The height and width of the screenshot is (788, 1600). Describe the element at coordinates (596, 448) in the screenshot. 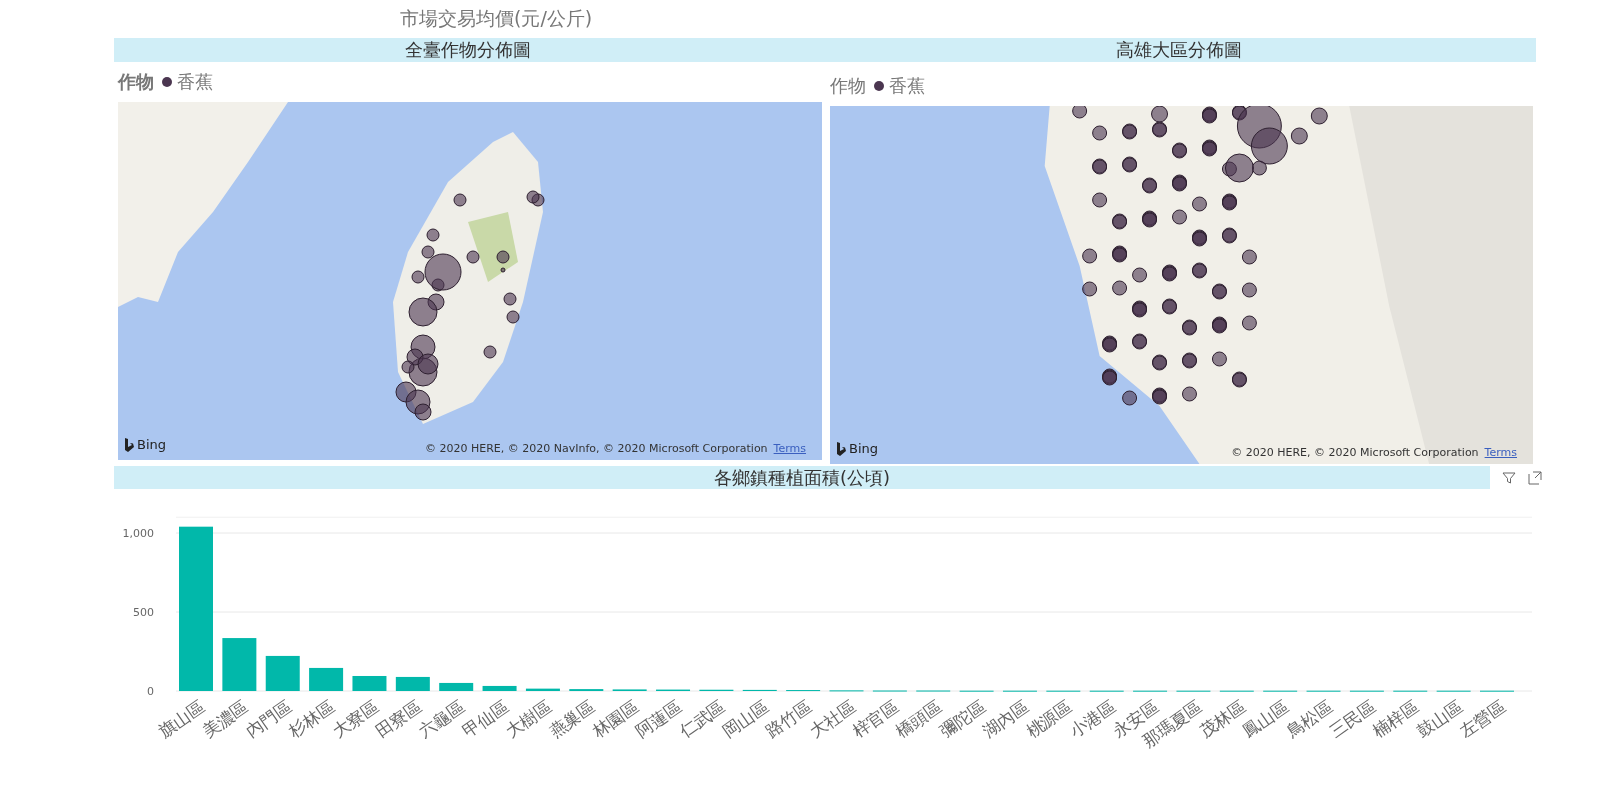

I see `map-attribution: © 2020 HERE, © 2020 NavInfo, © 2020 Microsoft Corporation` at that location.